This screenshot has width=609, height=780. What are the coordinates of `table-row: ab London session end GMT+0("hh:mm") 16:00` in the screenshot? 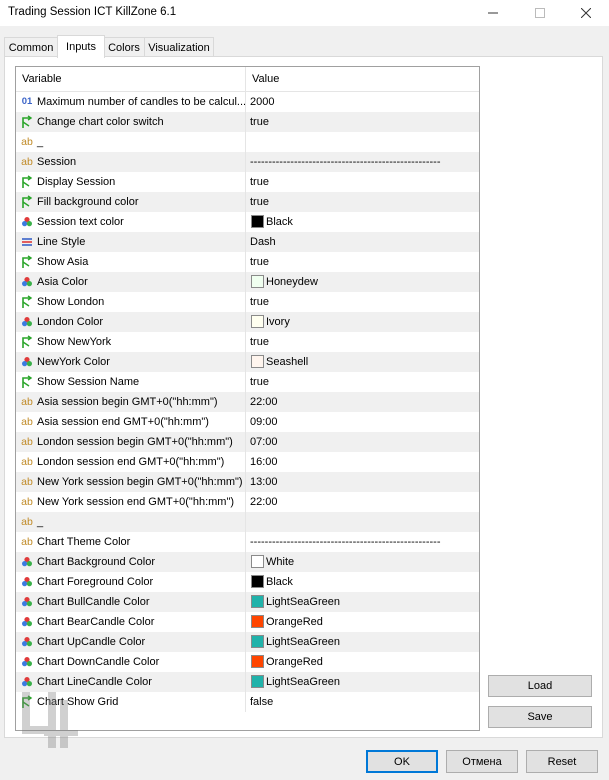 It's located at (247, 462).